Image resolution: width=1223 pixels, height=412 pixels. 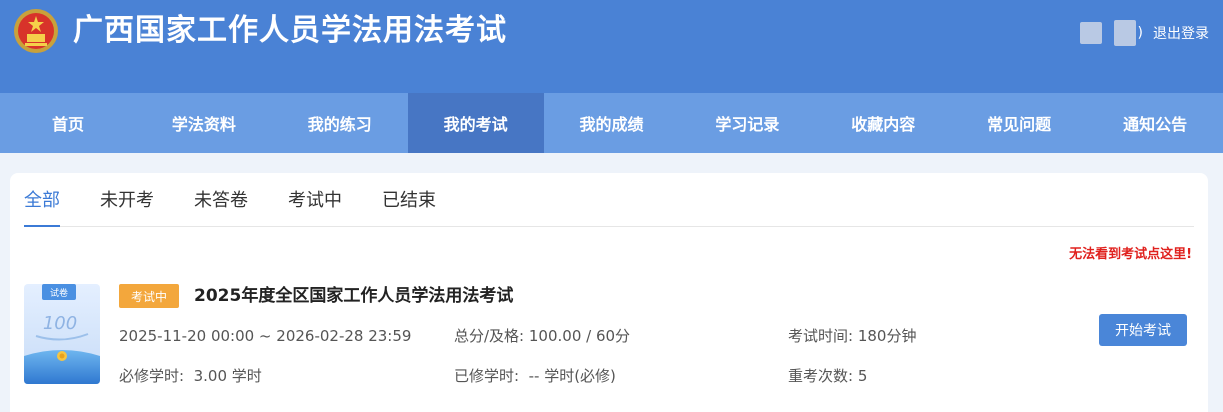 I want to click on user-area: ) 退出登录, so click(x=1144, y=33).